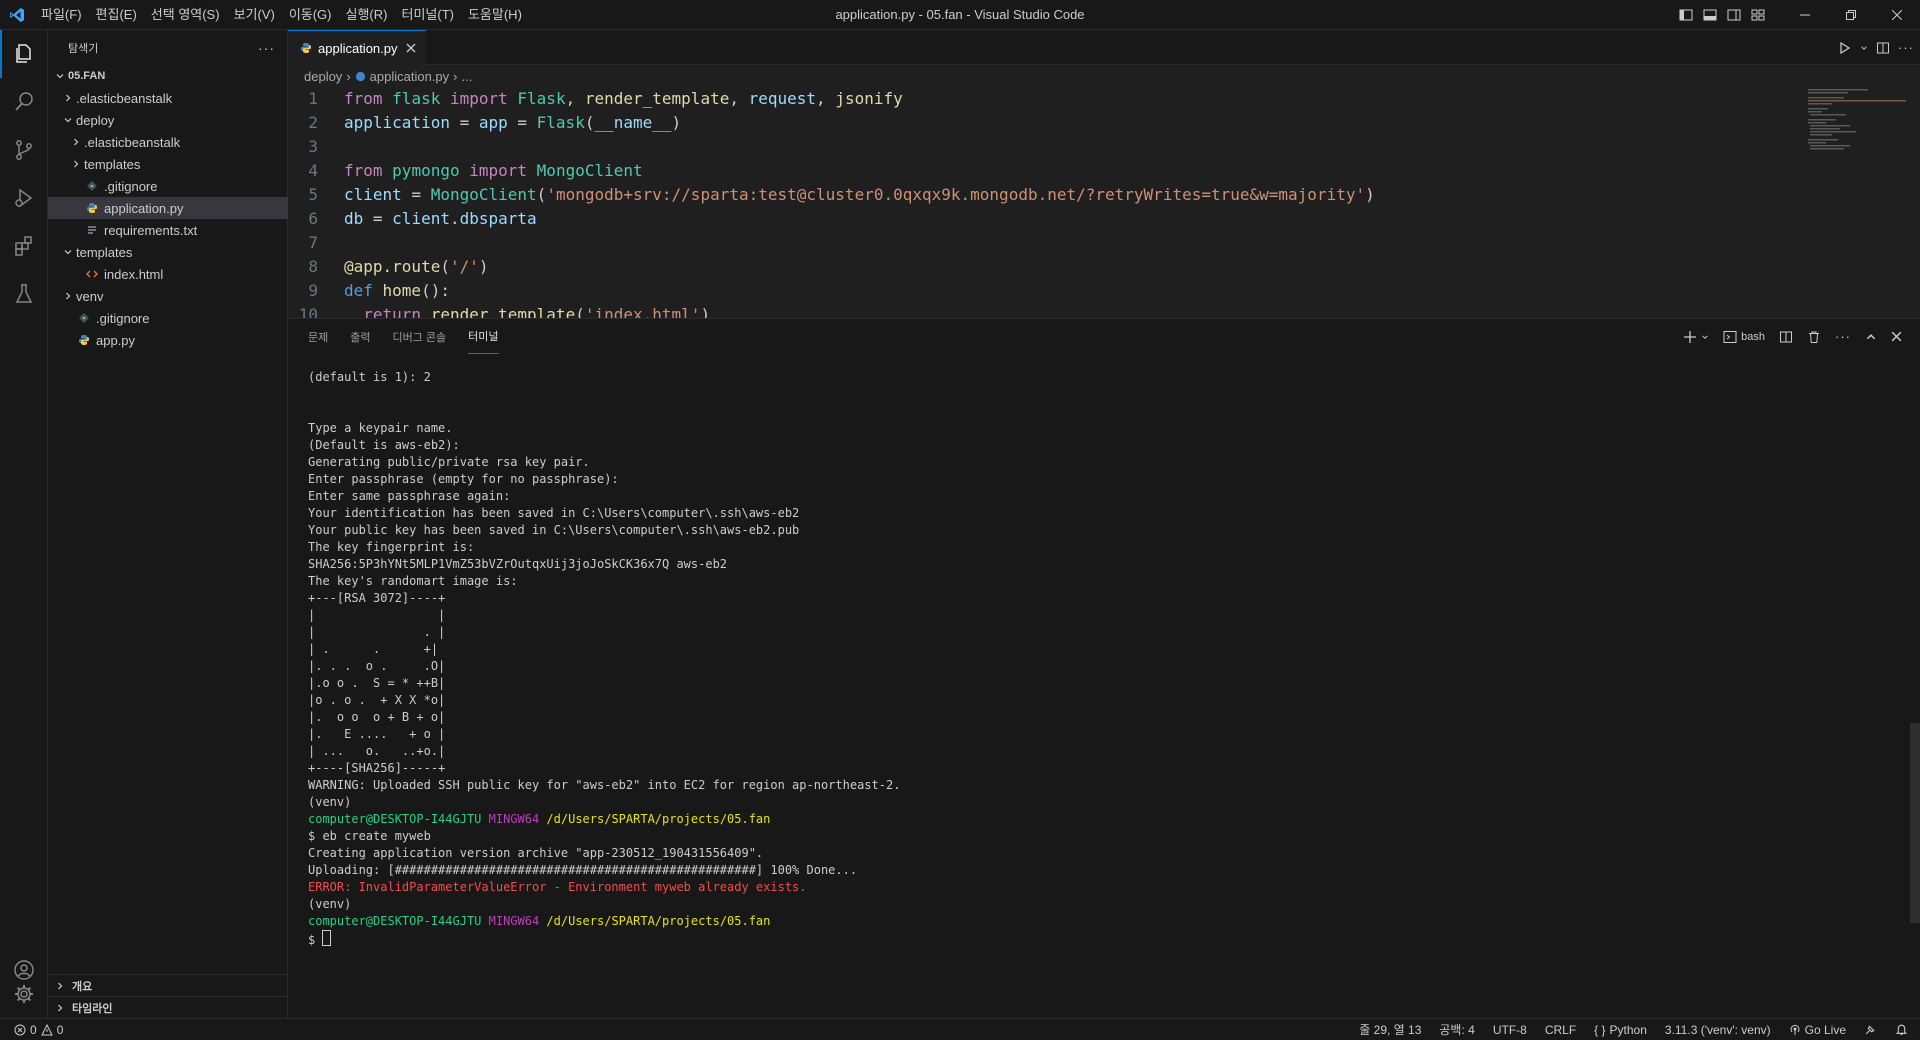 The width and height of the screenshot is (1920, 1040). I want to click on terminal-line: | . . +|, so click(1104, 649).